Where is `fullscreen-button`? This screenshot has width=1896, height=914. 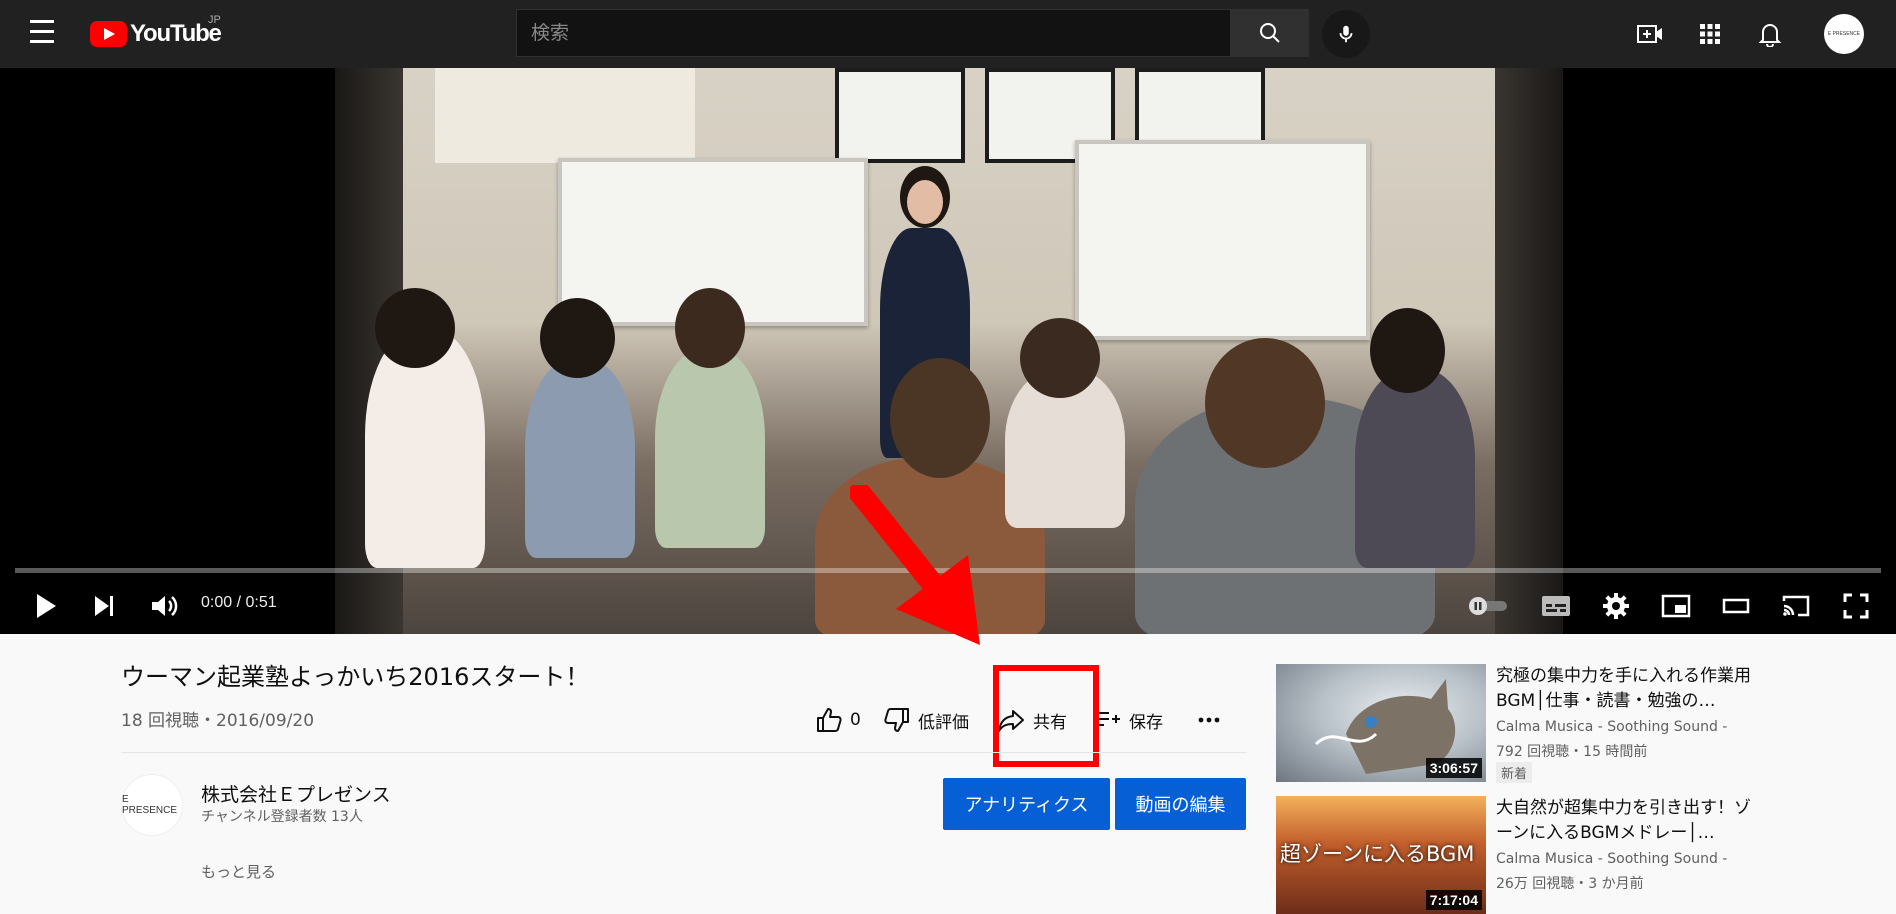
fullscreen-button is located at coordinates (1856, 606).